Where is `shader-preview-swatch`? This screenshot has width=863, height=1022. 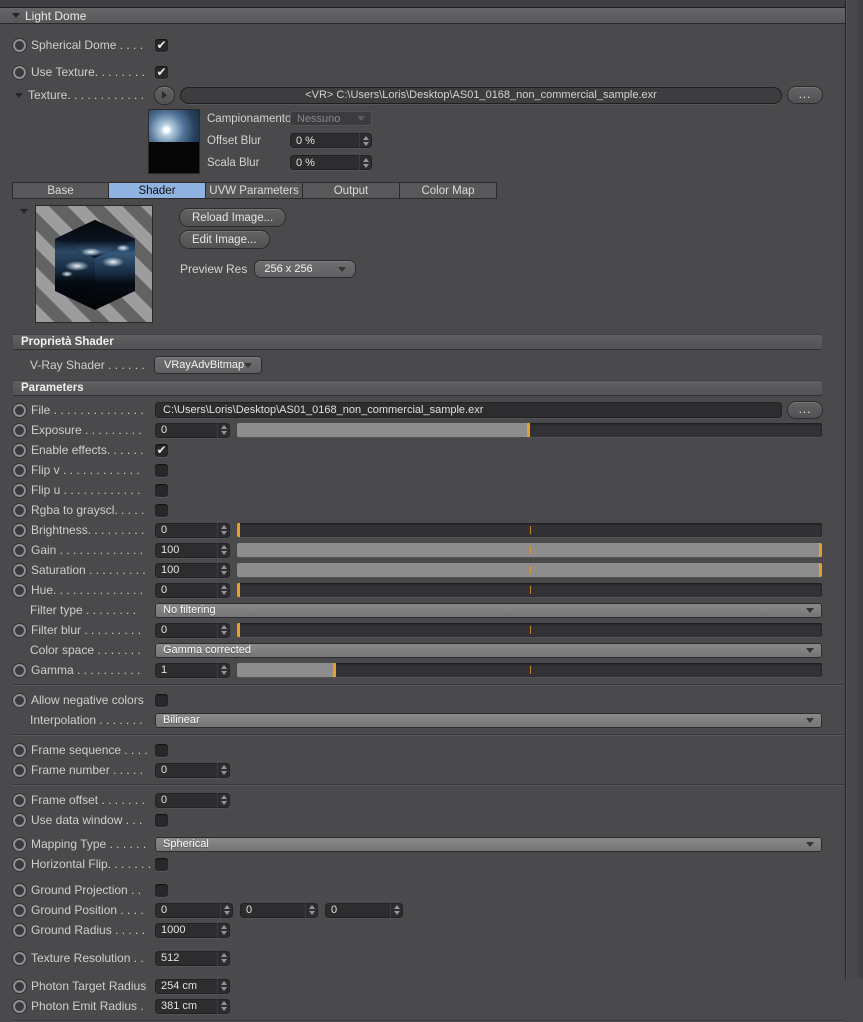 shader-preview-swatch is located at coordinates (94, 264).